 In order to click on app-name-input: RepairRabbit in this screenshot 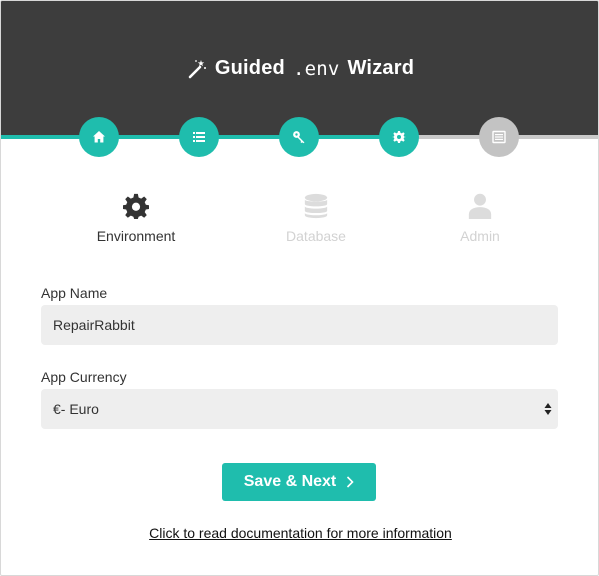, I will do `click(299, 325)`.